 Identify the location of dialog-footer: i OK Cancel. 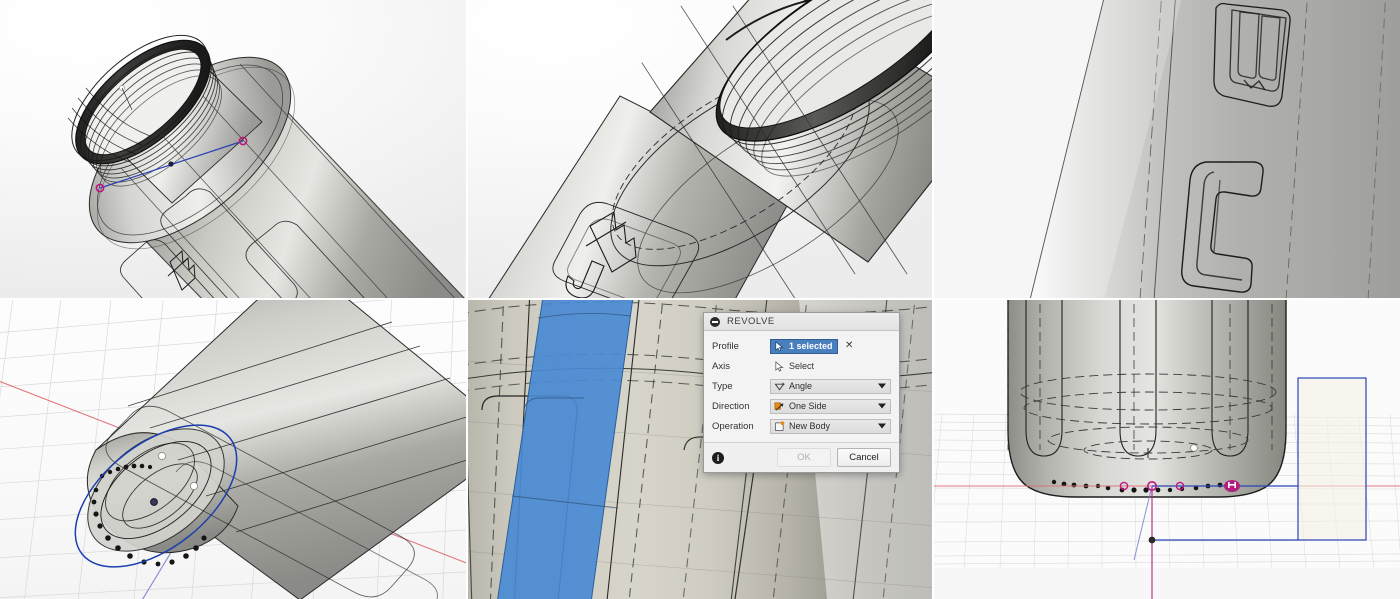
(801, 457).